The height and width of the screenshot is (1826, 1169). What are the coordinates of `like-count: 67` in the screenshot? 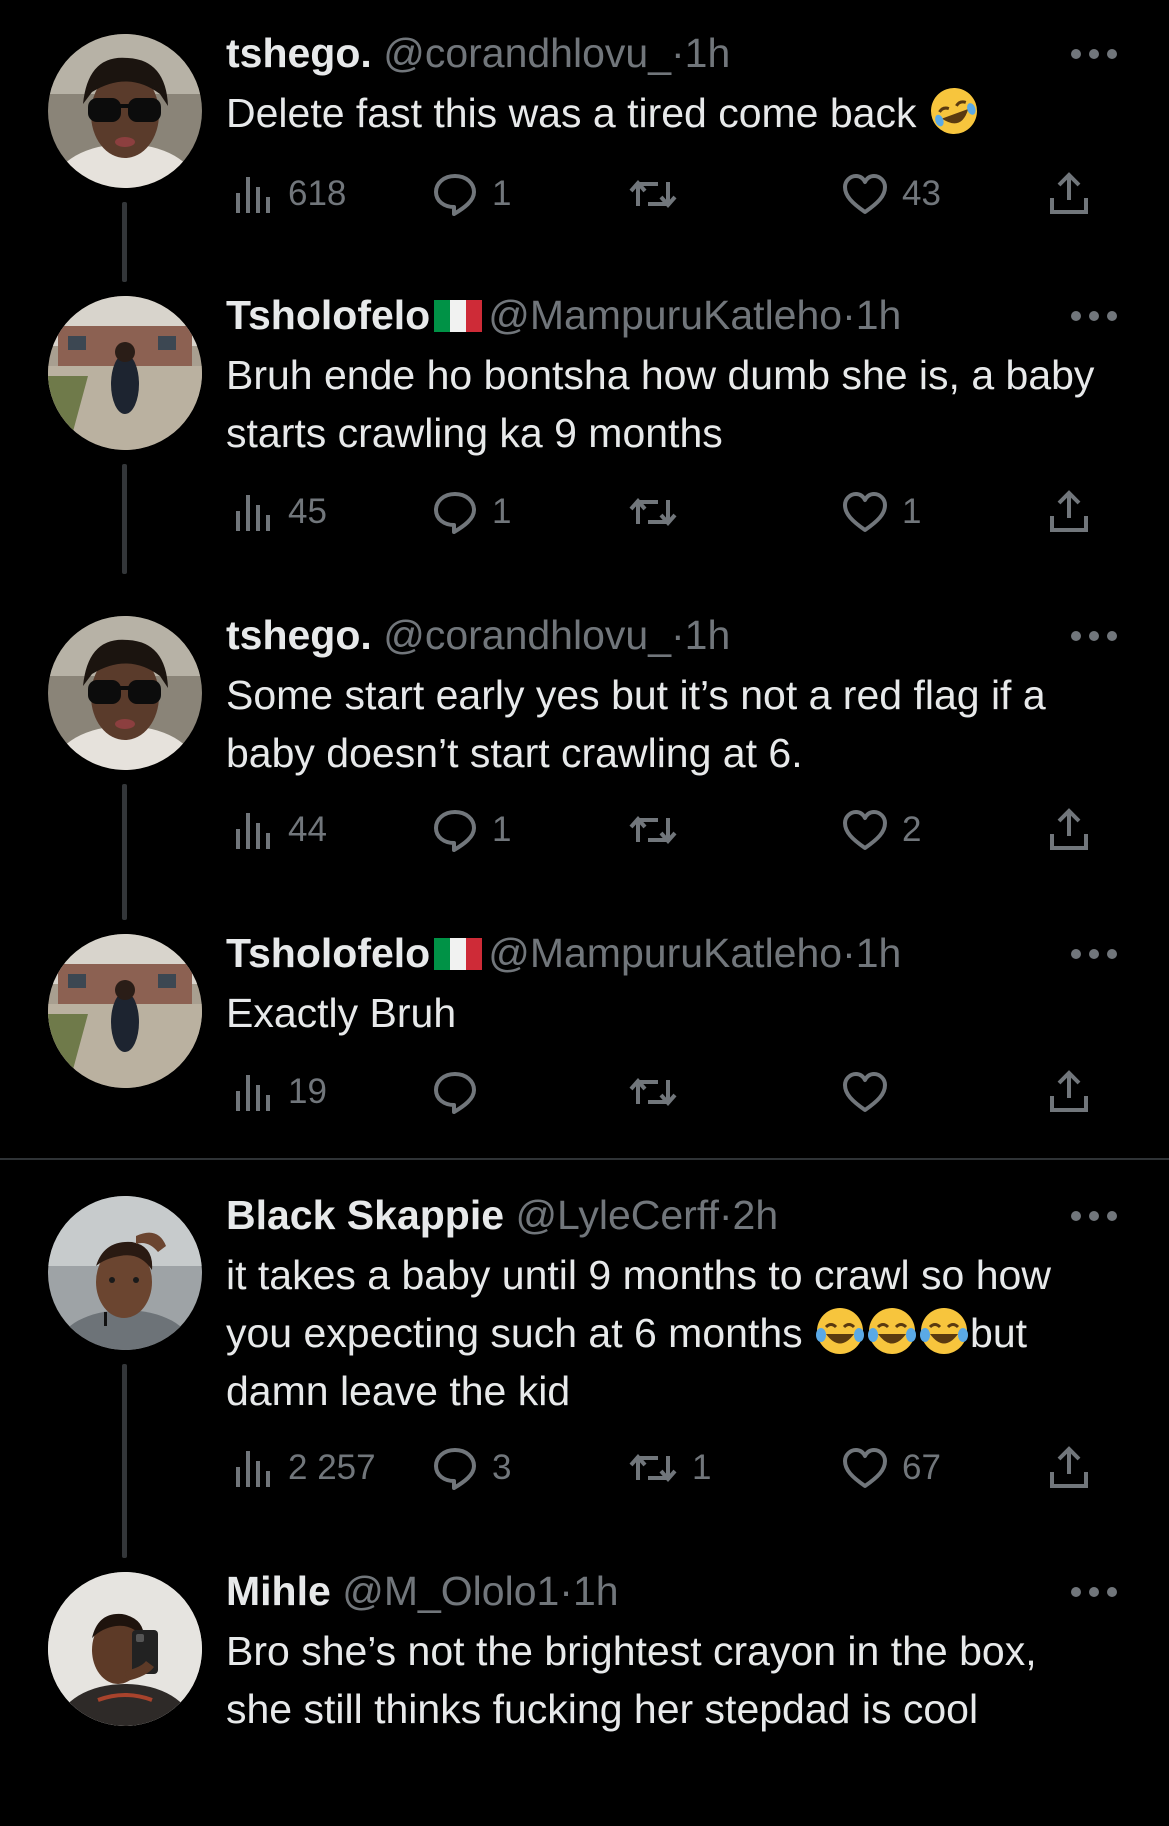 It's located at (921, 1467).